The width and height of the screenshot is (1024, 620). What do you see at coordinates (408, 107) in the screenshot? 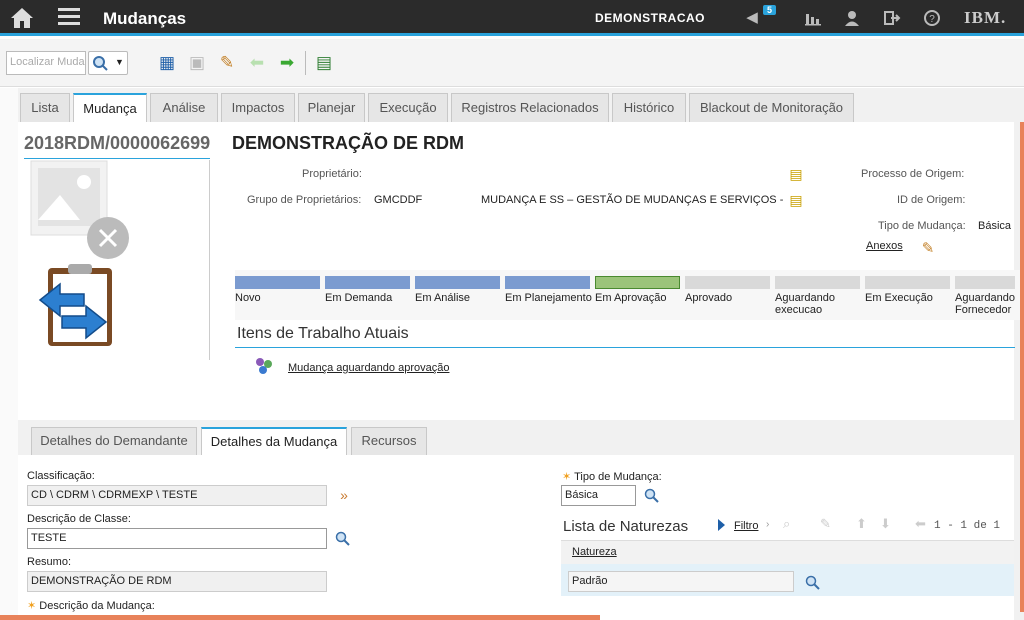
I see `tab-execucao: Execução` at bounding box center [408, 107].